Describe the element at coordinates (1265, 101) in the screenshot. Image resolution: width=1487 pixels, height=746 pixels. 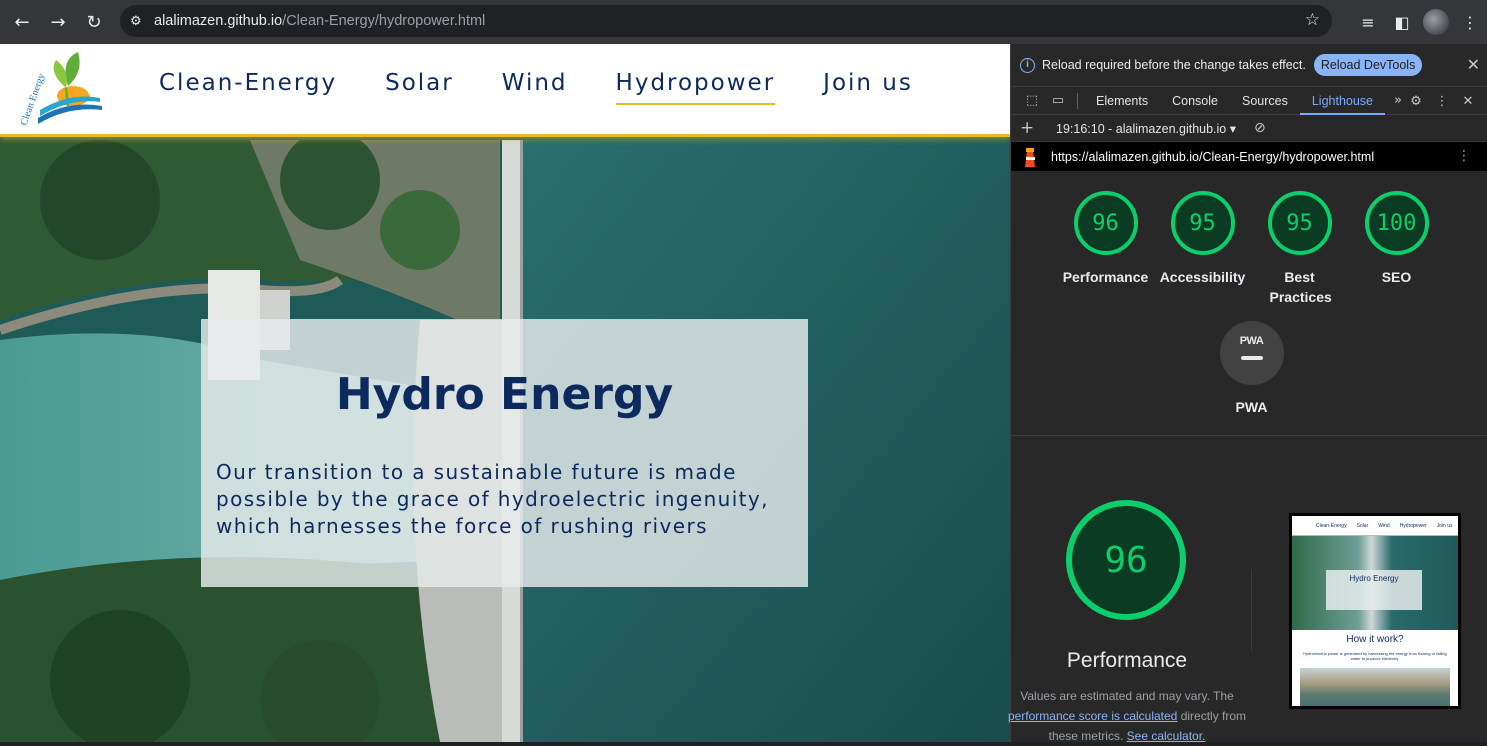
I see `tab-sources: Sources` at that location.